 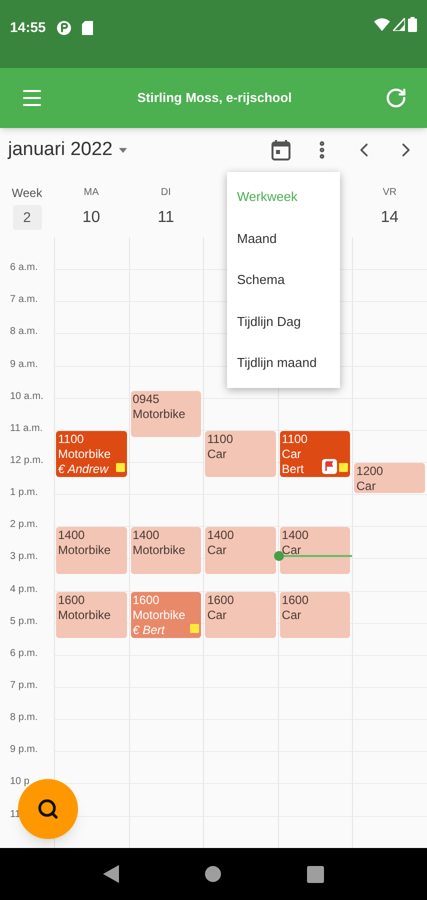 What do you see at coordinates (24, 268) in the screenshot?
I see `hour-label: 6 a.m.` at bounding box center [24, 268].